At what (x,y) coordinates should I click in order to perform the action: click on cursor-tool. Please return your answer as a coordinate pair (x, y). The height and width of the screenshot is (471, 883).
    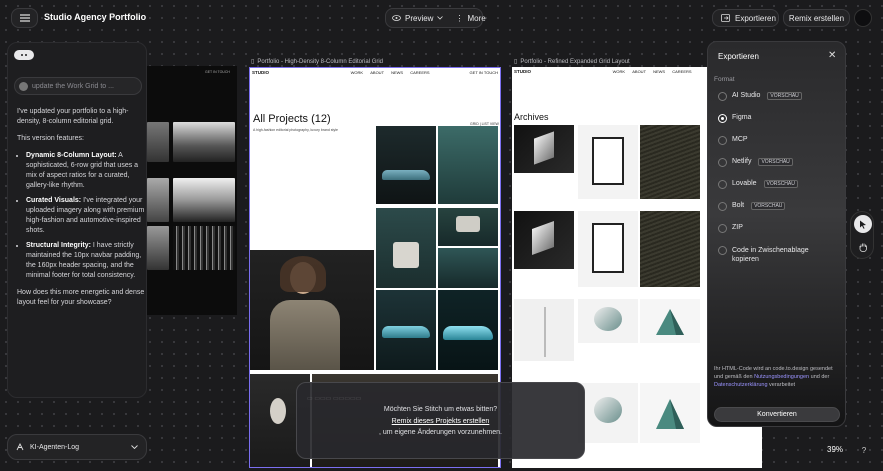
    Looking at the image, I should click on (863, 224).